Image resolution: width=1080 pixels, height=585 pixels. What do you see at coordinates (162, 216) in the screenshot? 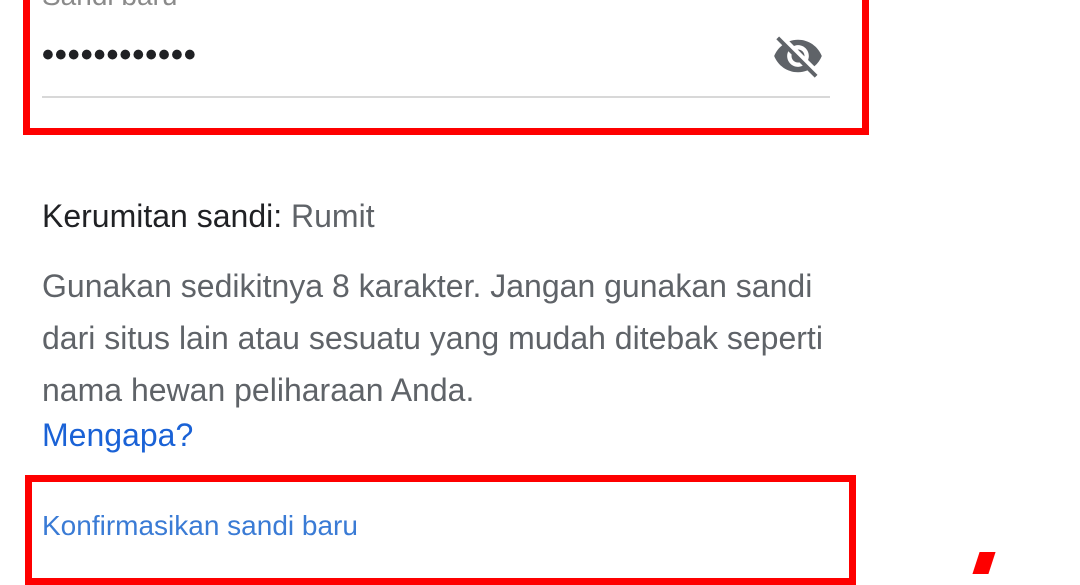
I see `password-strength-label: Kerumitan sandi:` at bounding box center [162, 216].